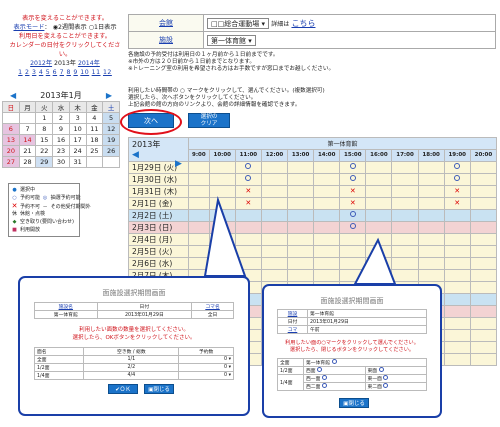 The image size is (500, 427). I want to click on popup2-l3-link: コマ, so click(293, 330).